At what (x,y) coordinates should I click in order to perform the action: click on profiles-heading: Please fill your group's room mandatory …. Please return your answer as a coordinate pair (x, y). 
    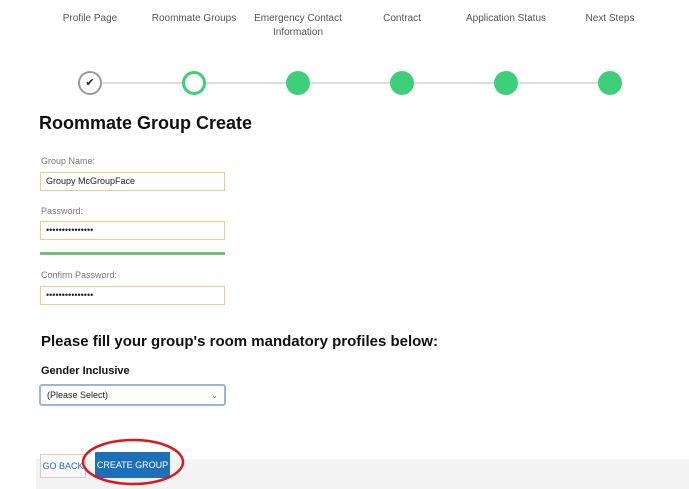
    Looking at the image, I should click on (239, 341).